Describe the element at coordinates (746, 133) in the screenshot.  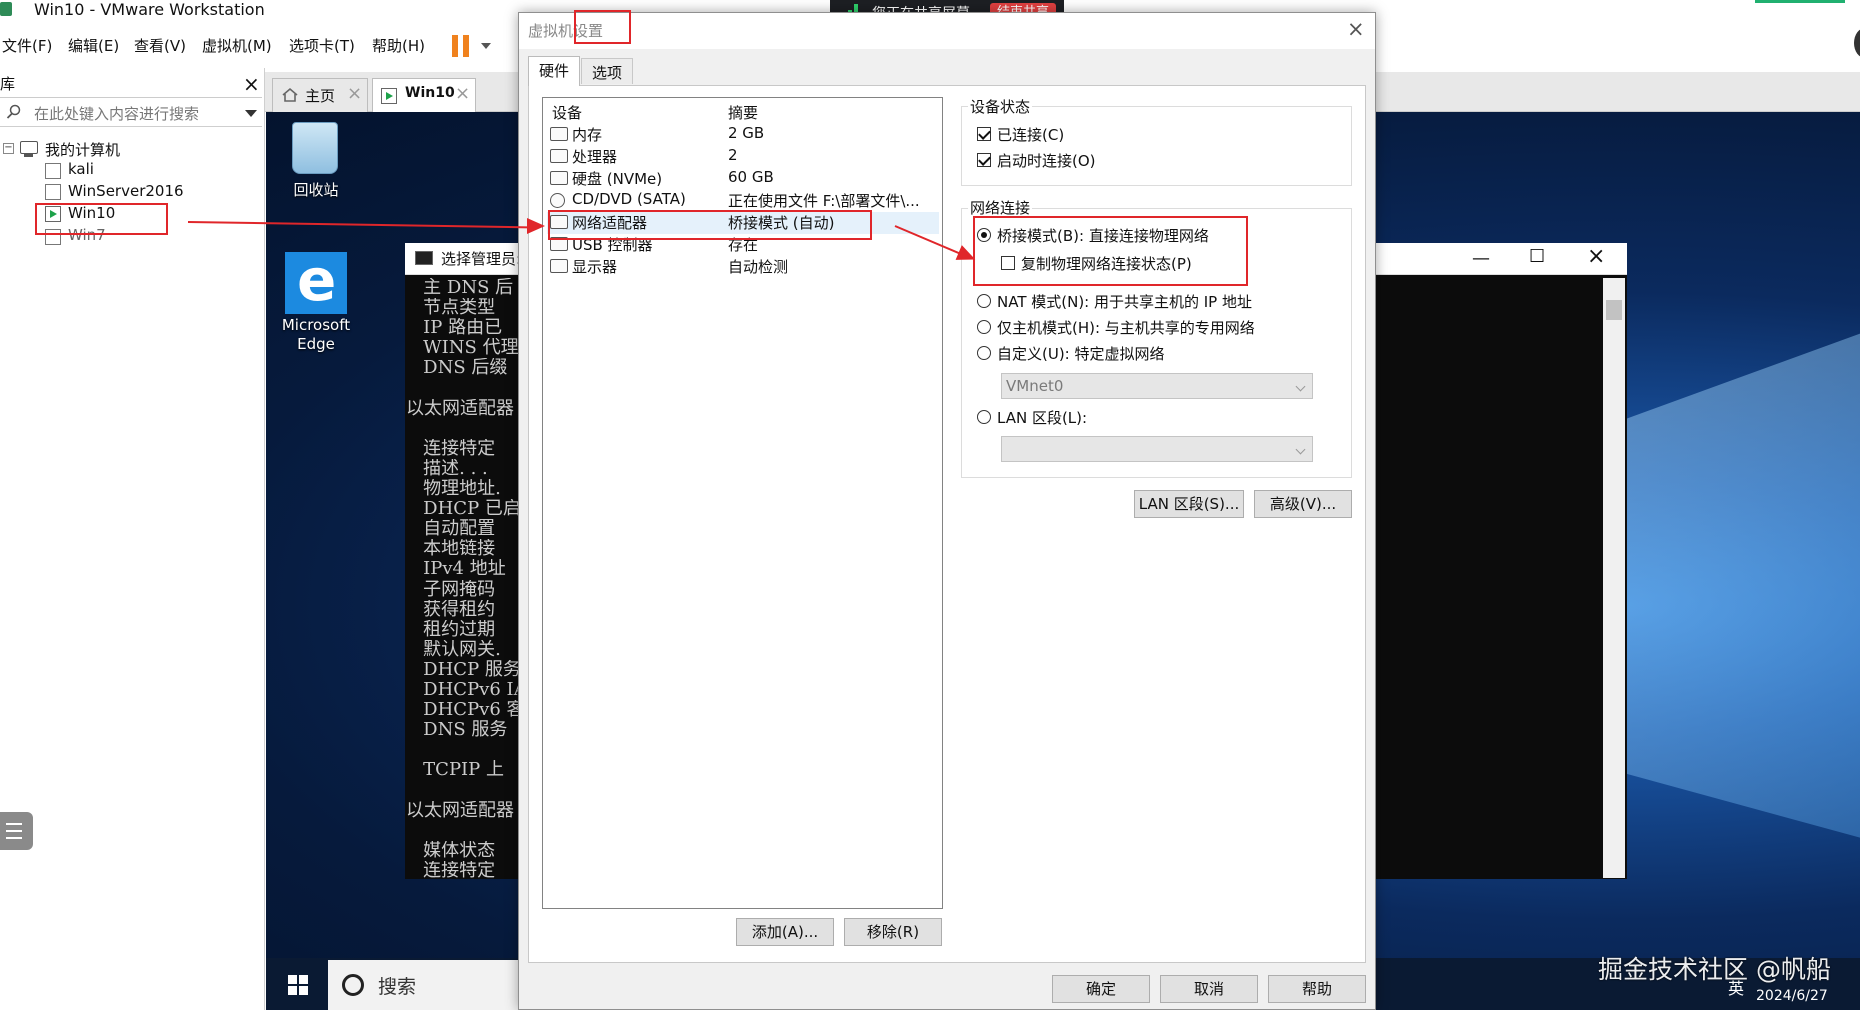
I see `device-summary: 2 GB` at that location.